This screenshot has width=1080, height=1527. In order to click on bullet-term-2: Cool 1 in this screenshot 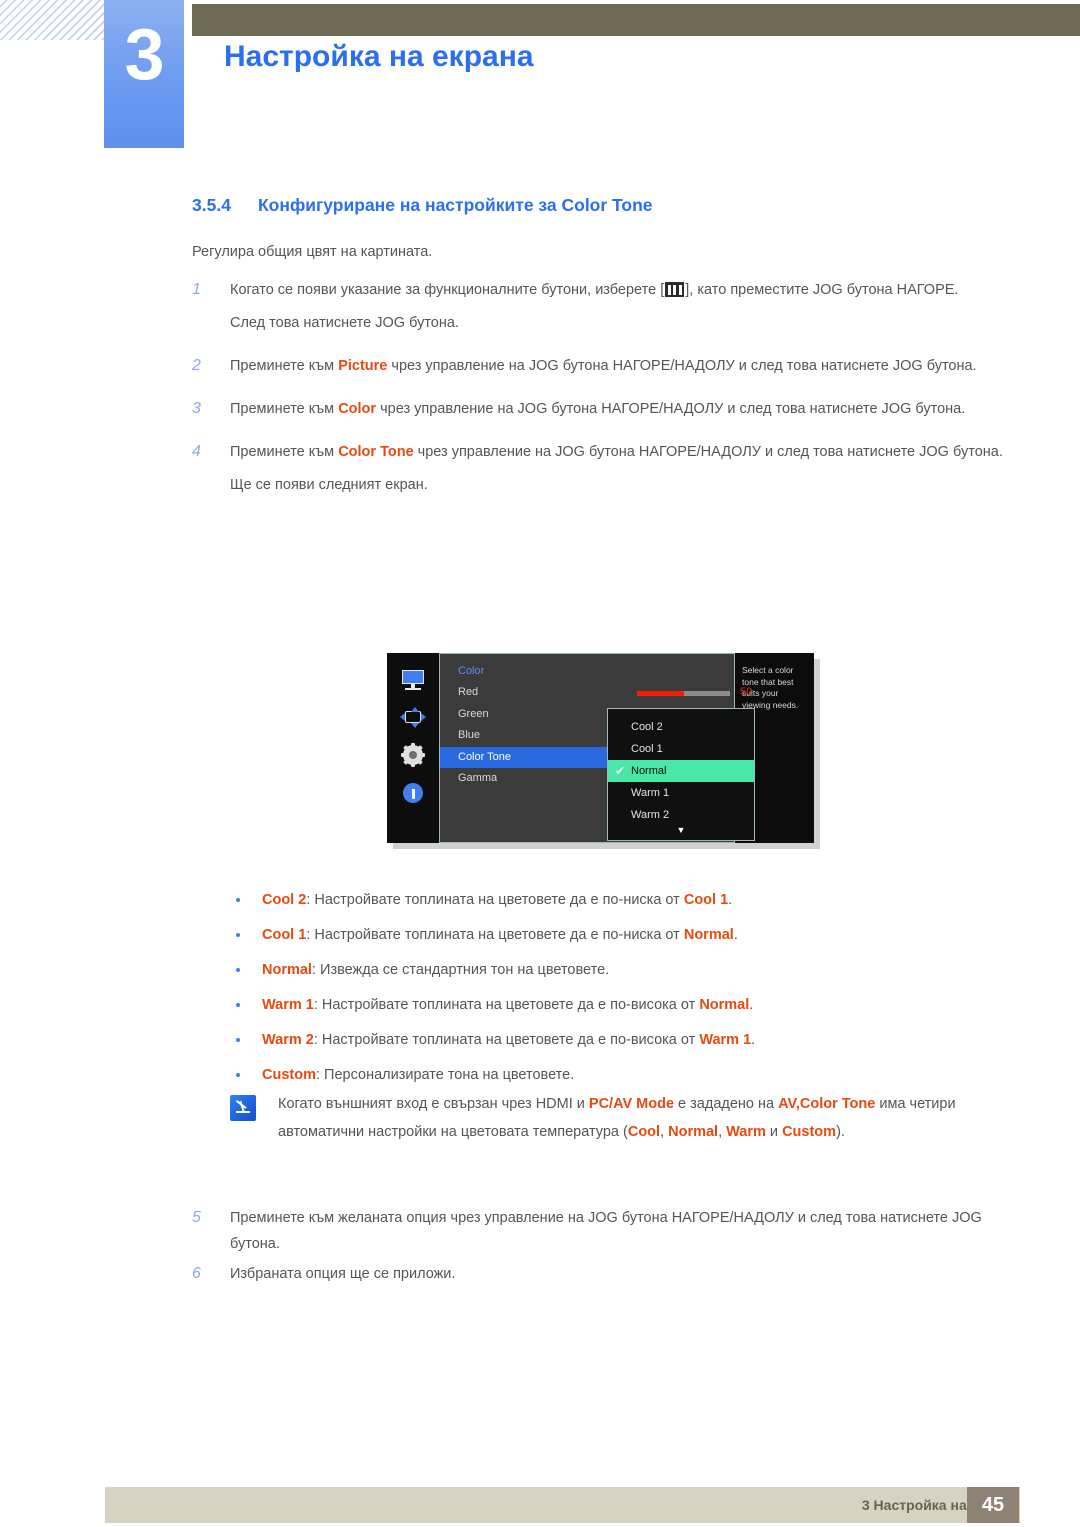, I will do `click(706, 900)`.